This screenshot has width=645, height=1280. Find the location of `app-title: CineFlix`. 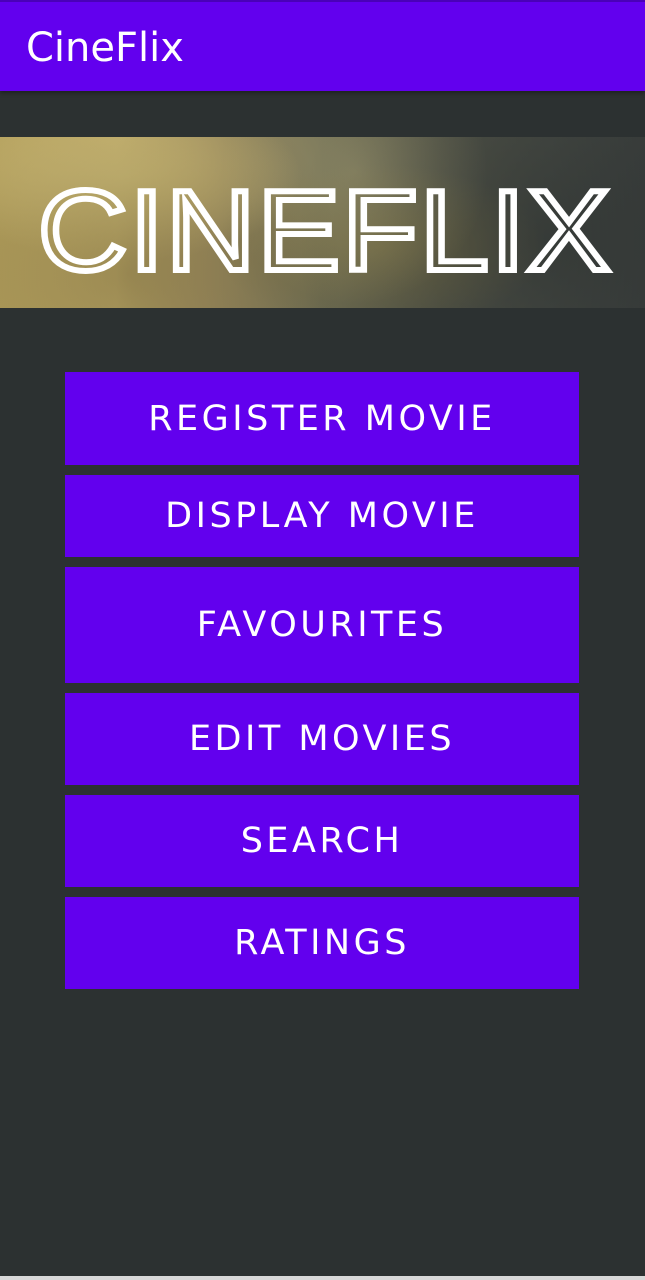

app-title: CineFlix is located at coordinates (105, 48).